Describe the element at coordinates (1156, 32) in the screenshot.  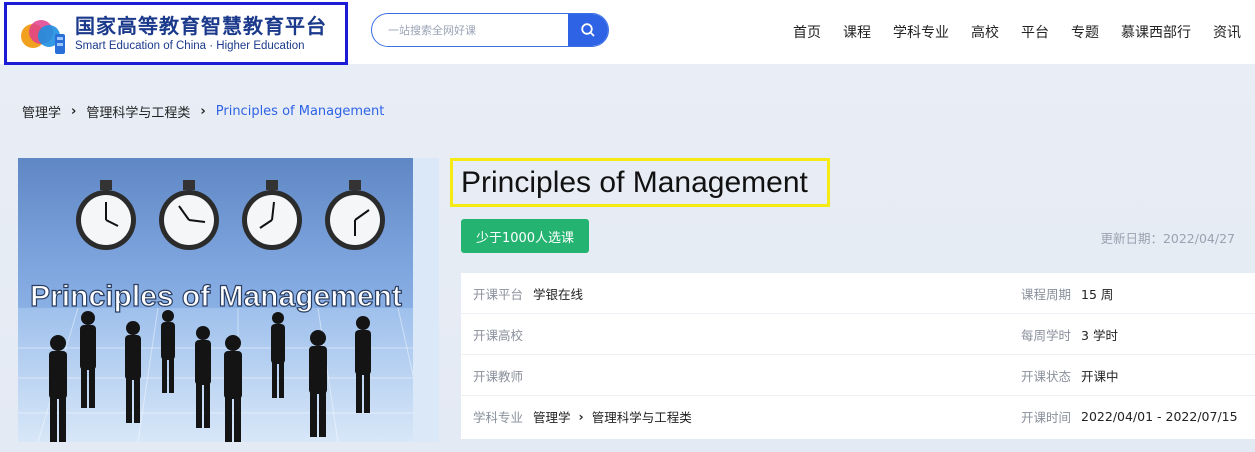
I see `nav-item-mooc-west: 慕课西部行` at that location.